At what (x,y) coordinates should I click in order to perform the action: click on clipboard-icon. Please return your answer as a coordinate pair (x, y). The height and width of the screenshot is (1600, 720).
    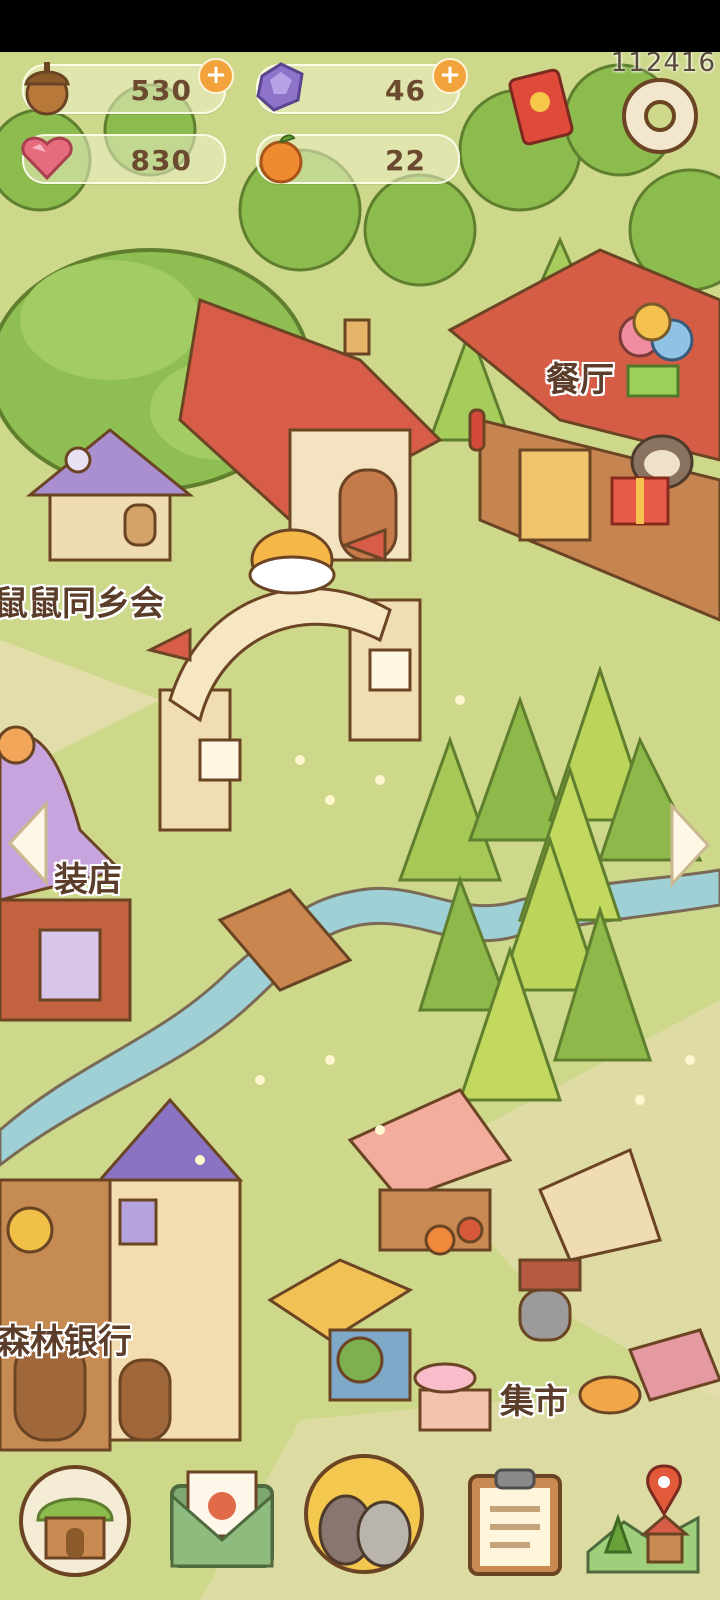
    Looking at the image, I should click on (515, 1522).